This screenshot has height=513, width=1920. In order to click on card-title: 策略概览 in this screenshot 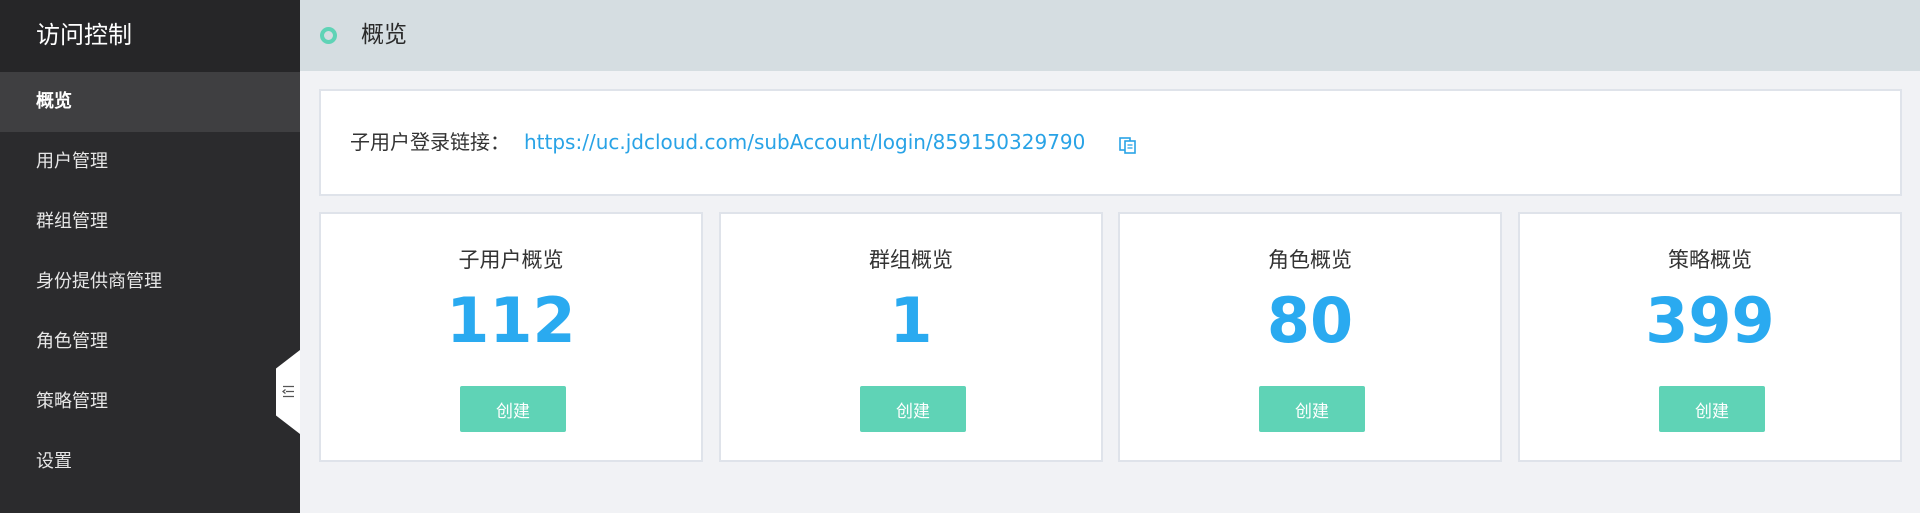, I will do `click(1710, 260)`.